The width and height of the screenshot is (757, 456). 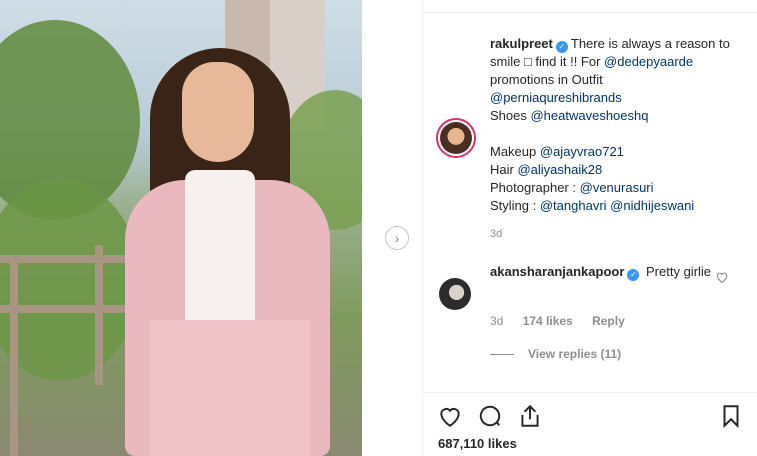 What do you see at coordinates (608, 321) in the screenshot?
I see `reply-button: Reply` at bounding box center [608, 321].